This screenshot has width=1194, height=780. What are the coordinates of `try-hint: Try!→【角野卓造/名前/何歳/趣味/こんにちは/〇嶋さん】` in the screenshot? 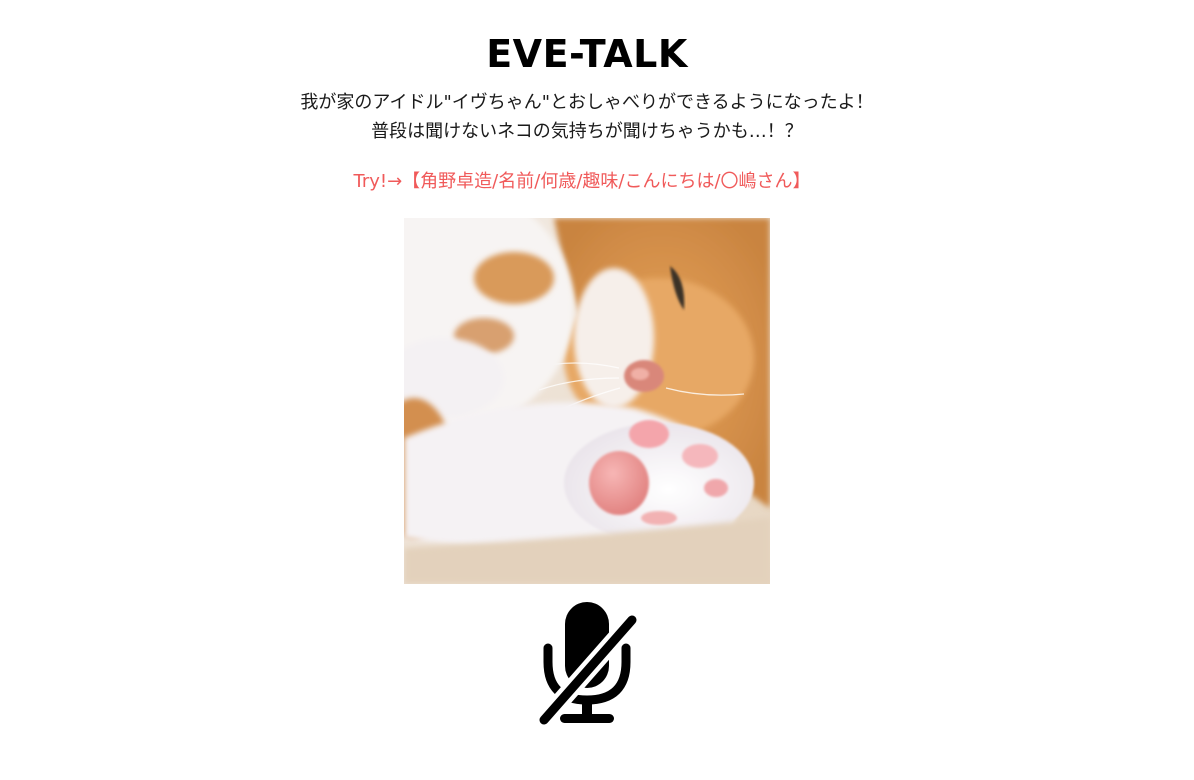 It's located at (582, 181).